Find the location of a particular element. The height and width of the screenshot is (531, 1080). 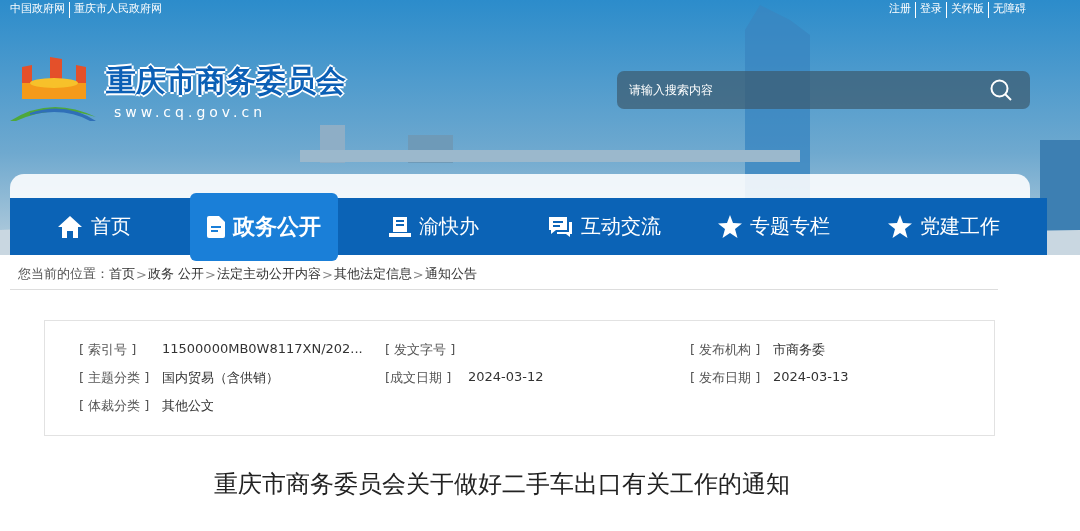

article-title: 重庆市商务委员会关于做好二手车出口有关工作的通知 is located at coordinates (502, 484).